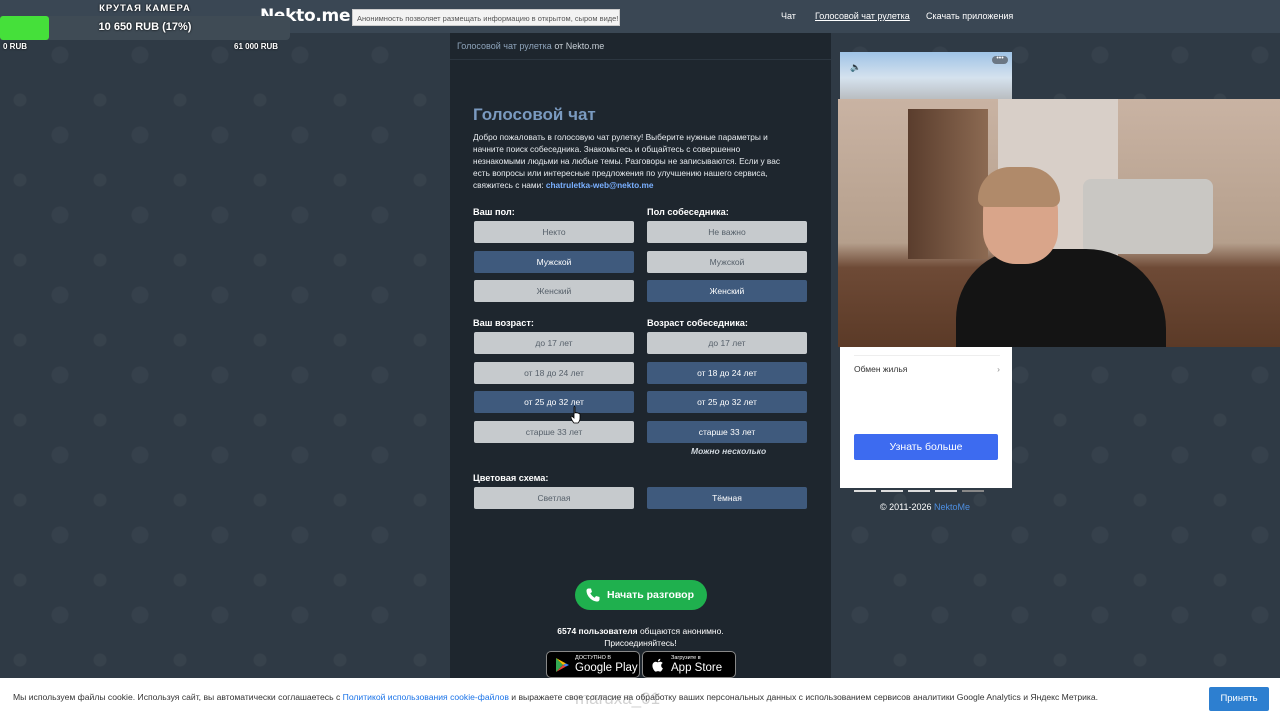 This screenshot has width=1280, height=720. Describe the element at coordinates (554, 232) in the screenshot. I see `your-gender-option-1: Некто` at that location.